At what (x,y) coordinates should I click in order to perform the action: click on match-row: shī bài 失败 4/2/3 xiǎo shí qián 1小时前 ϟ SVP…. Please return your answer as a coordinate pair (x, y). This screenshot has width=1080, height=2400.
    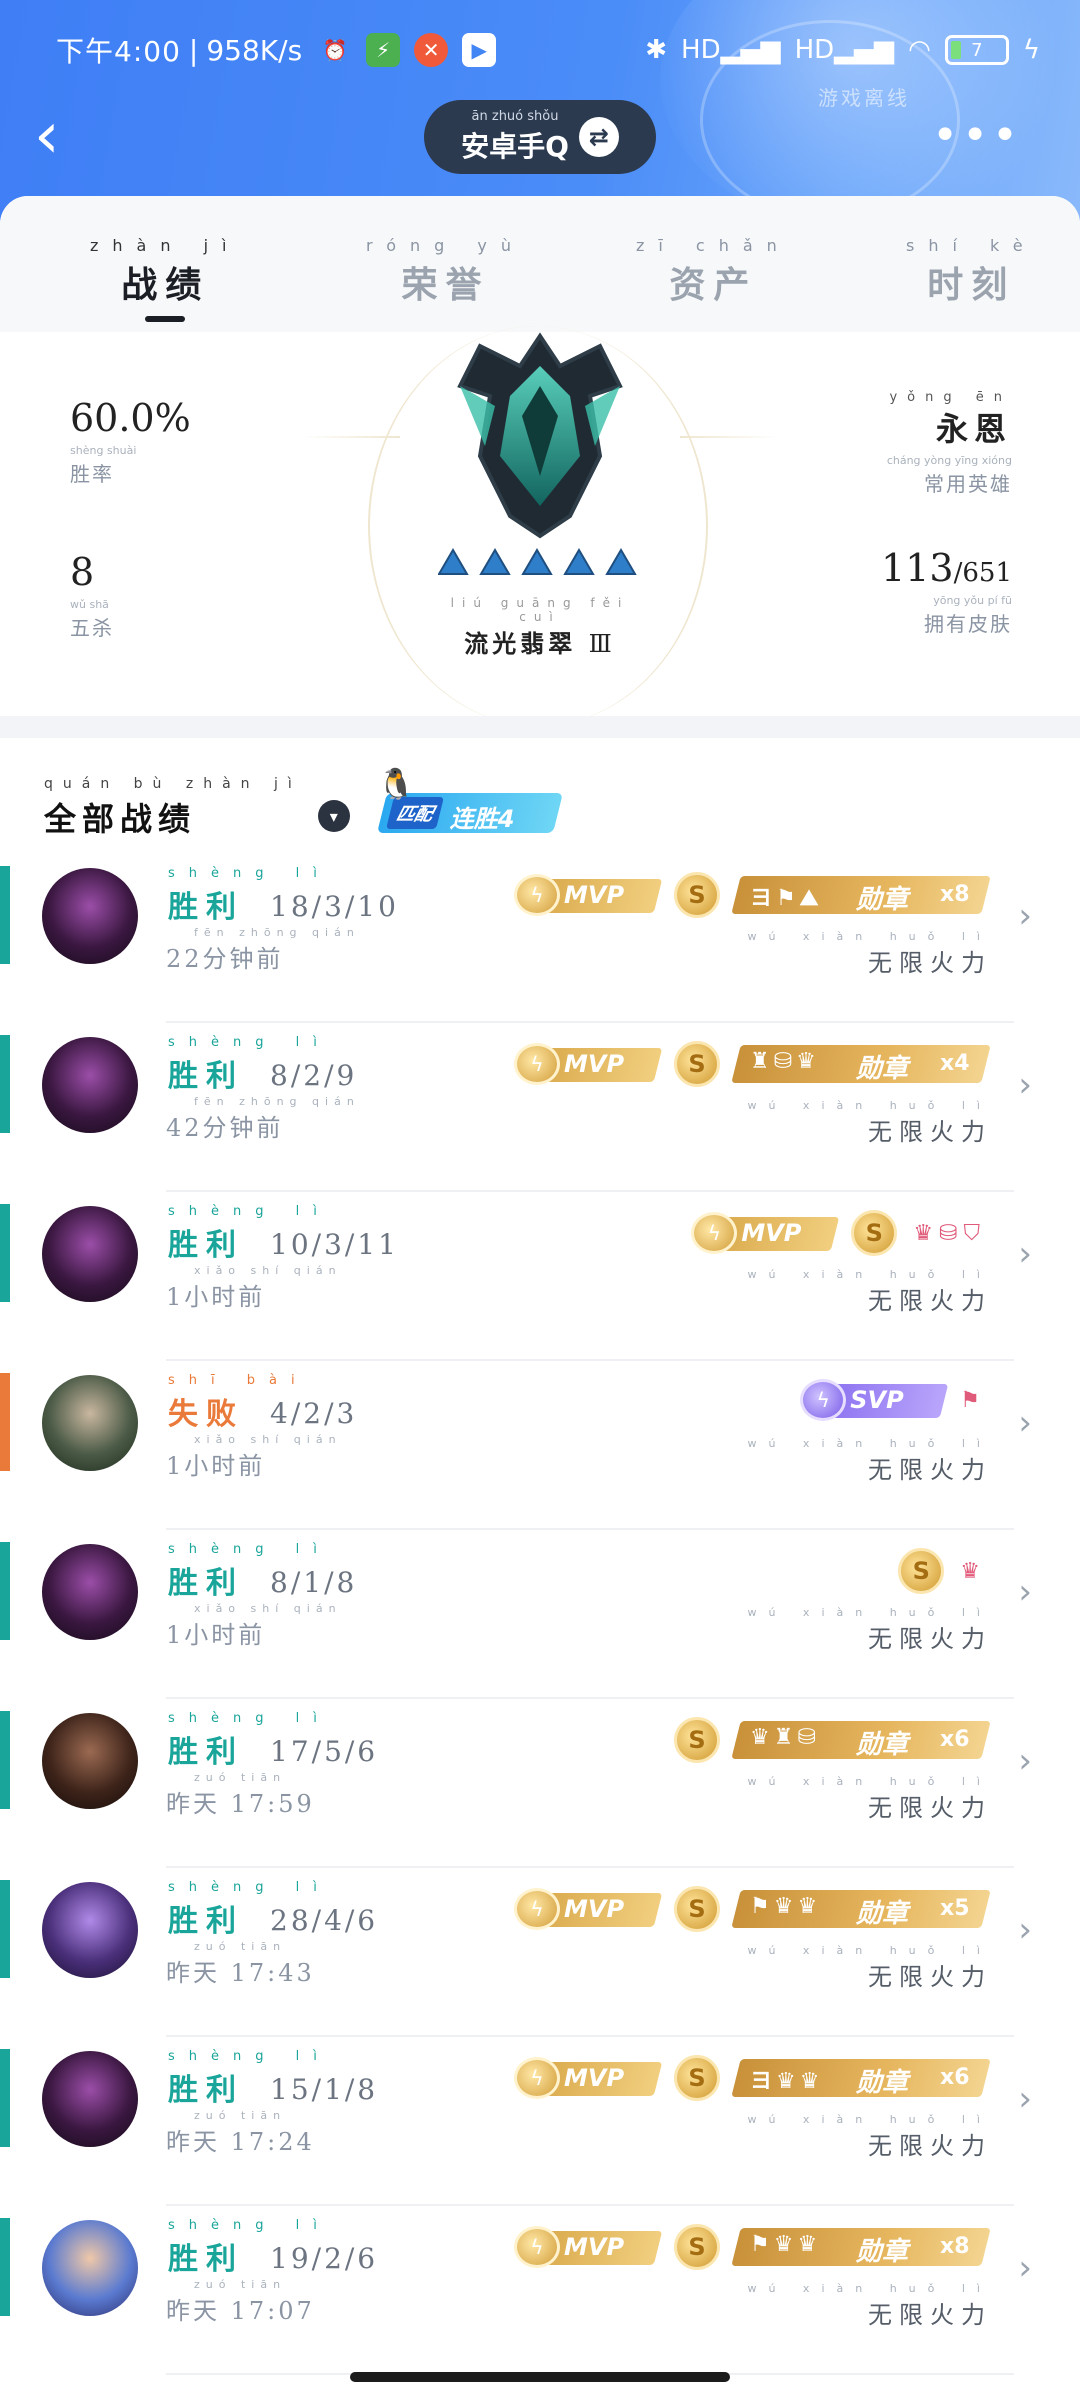
    Looking at the image, I should click on (540, 1451).